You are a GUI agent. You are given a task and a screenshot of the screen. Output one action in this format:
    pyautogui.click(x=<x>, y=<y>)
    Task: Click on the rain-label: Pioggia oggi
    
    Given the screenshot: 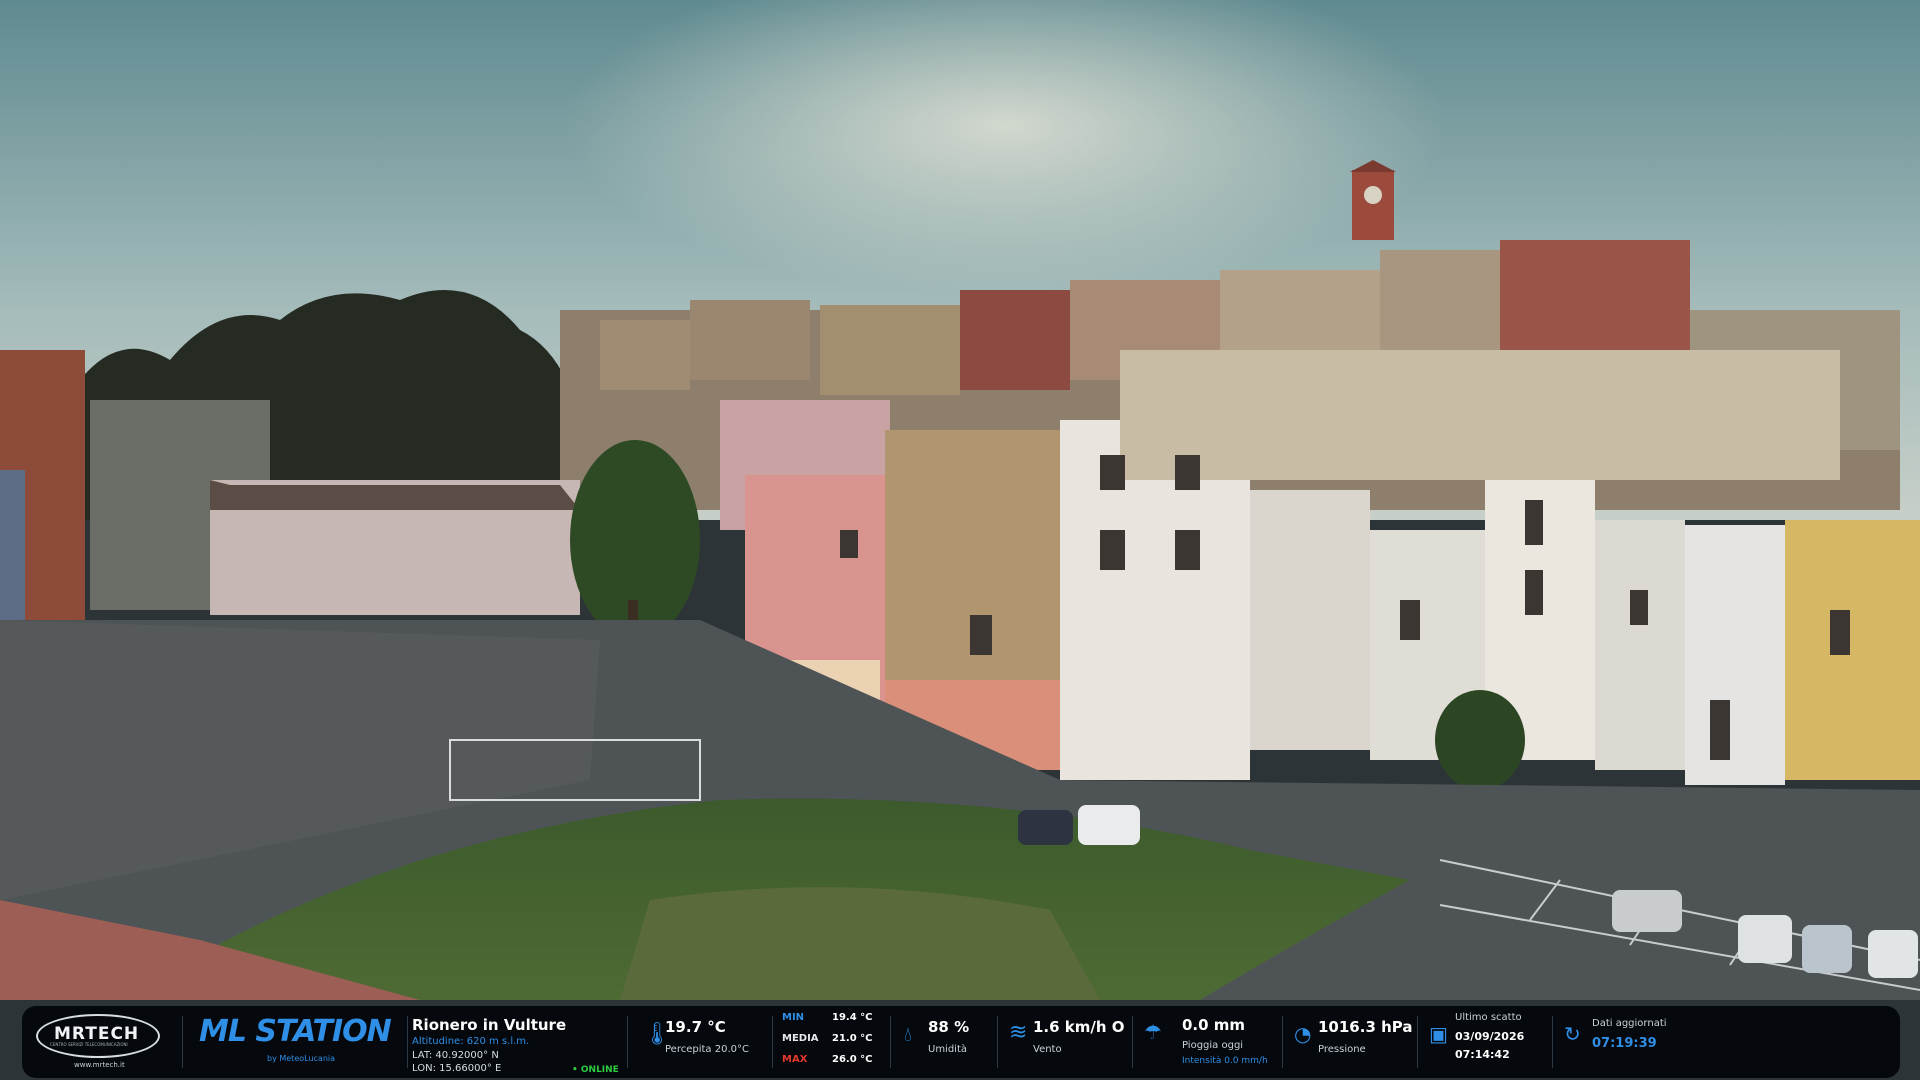 What is the action you would take?
    pyautogui.click(x=1213, y=1045)
    